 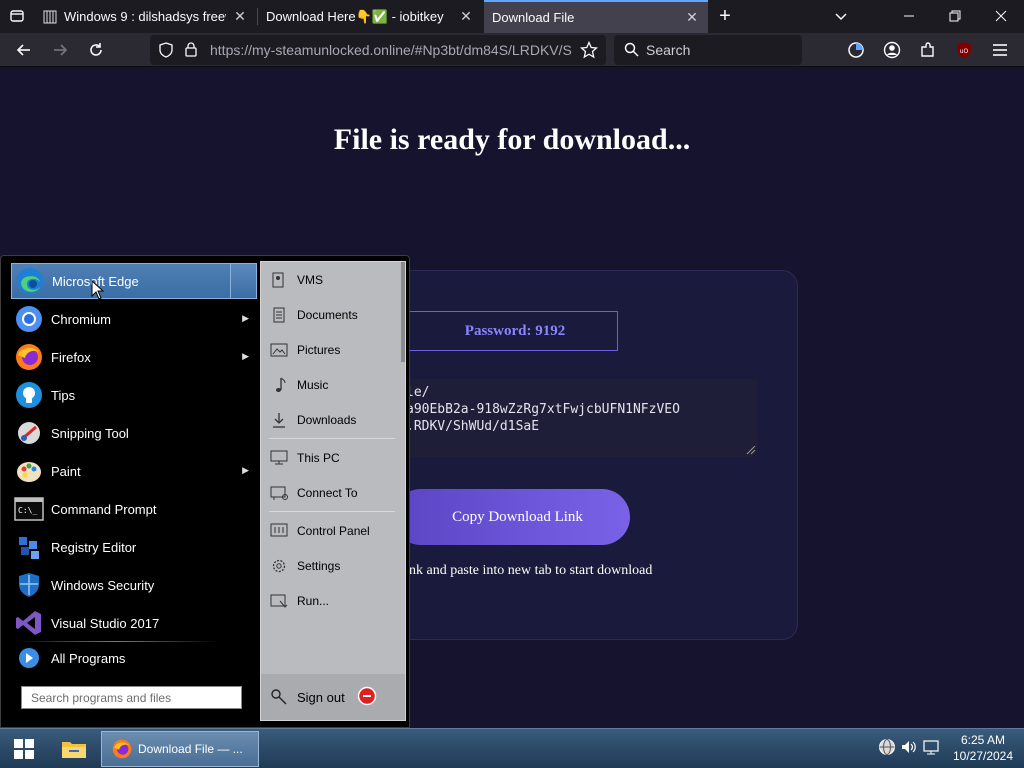 What do you see at coordinates (134, 471) in the screenshot?
I see `program-paint: Paint ▶` at bounding box center [134, 471].